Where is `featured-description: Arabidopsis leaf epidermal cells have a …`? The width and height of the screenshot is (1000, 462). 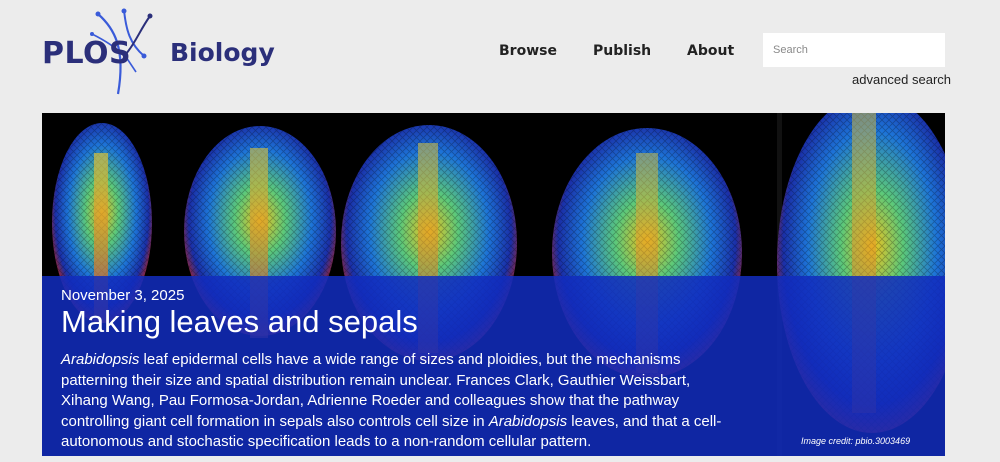 featured-description: Arabidopsis leaf epidermal cells have a … is located at coordinates (396, 401).